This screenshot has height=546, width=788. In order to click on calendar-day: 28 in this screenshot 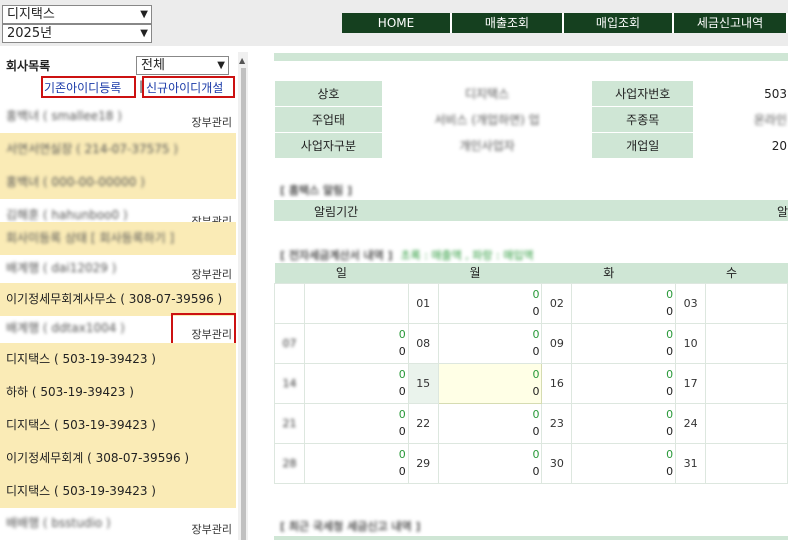, I will do `click(289, 463)`.